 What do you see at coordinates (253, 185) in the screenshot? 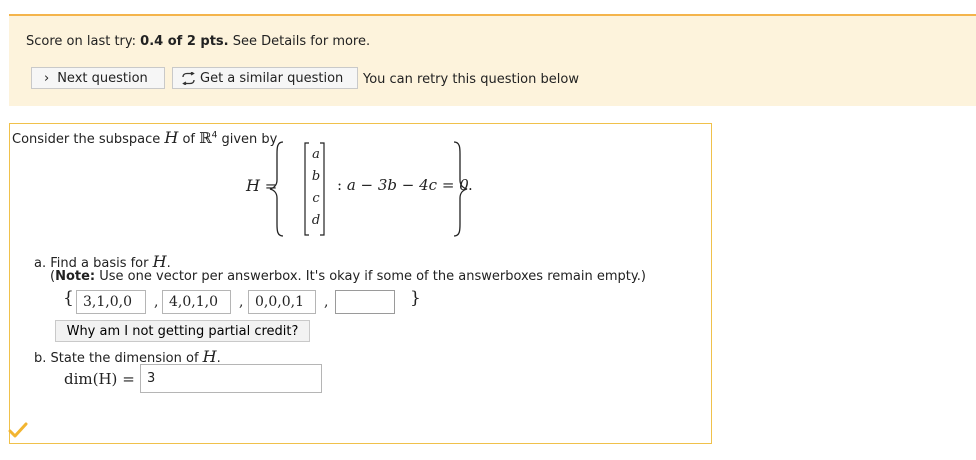
I see `set-lhs-var: H` at bounding box center [253, 185].